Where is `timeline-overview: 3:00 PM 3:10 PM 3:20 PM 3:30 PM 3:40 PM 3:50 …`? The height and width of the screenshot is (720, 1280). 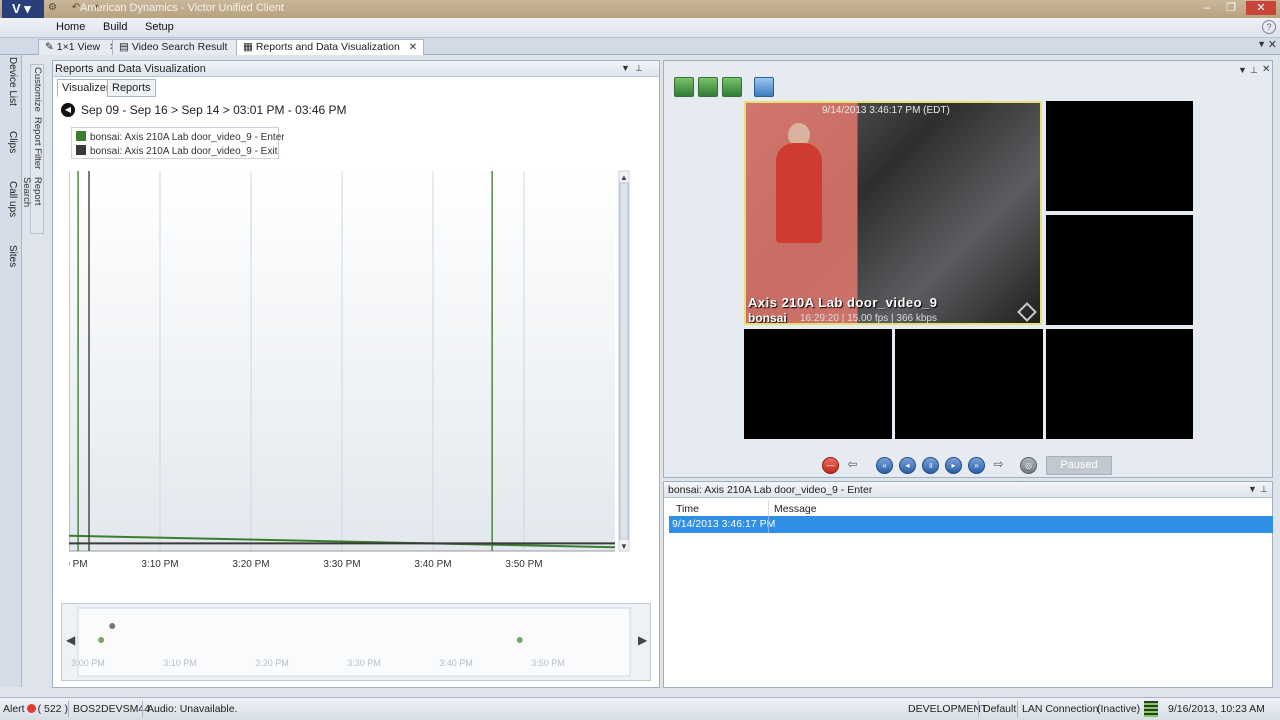 timeline-overview: 3:00 PM 3:10 PM 3:20 PM 3:30 PM 3:40 PM 3:50 … is located at coordinates (356, 642).